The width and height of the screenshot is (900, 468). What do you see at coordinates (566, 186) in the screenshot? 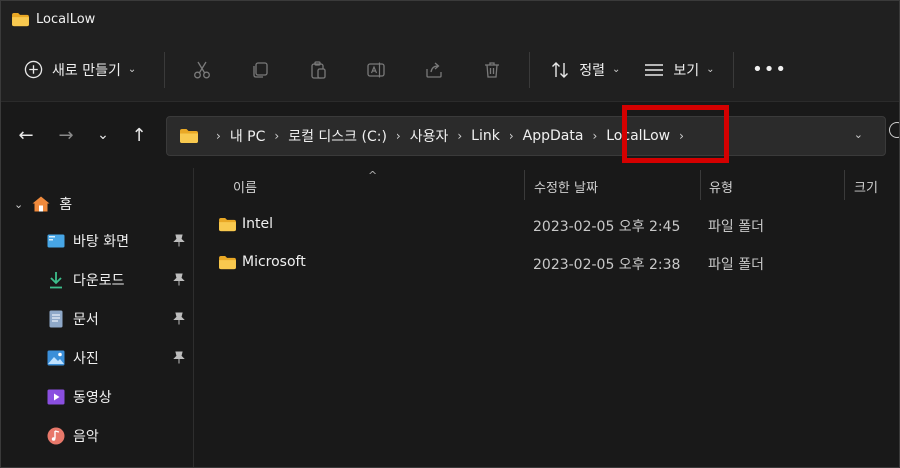
I see `column-header-date: 수정한 날짜` at bounding box center [566, 186].